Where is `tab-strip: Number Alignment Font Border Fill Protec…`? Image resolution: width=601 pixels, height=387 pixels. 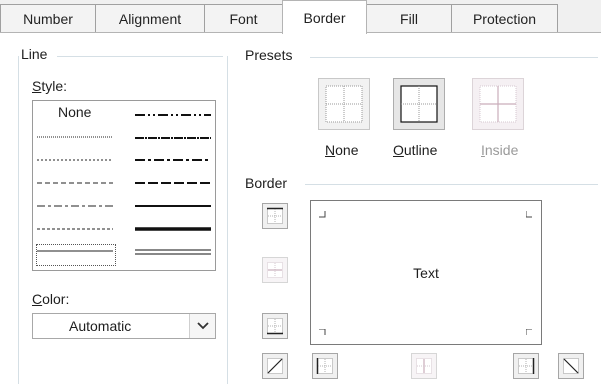
tab-strip: Number Alignment Font Border Fill Protec… is located at coordinates (300, 17).